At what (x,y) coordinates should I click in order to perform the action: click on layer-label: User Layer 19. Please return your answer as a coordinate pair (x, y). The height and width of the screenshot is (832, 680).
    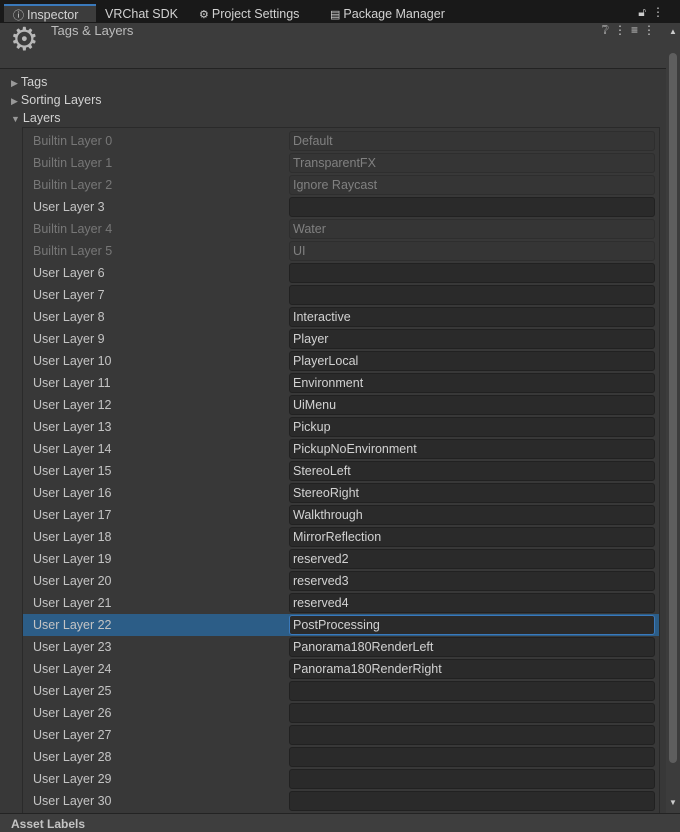
    Looking at the image, I should click on (72, 559).